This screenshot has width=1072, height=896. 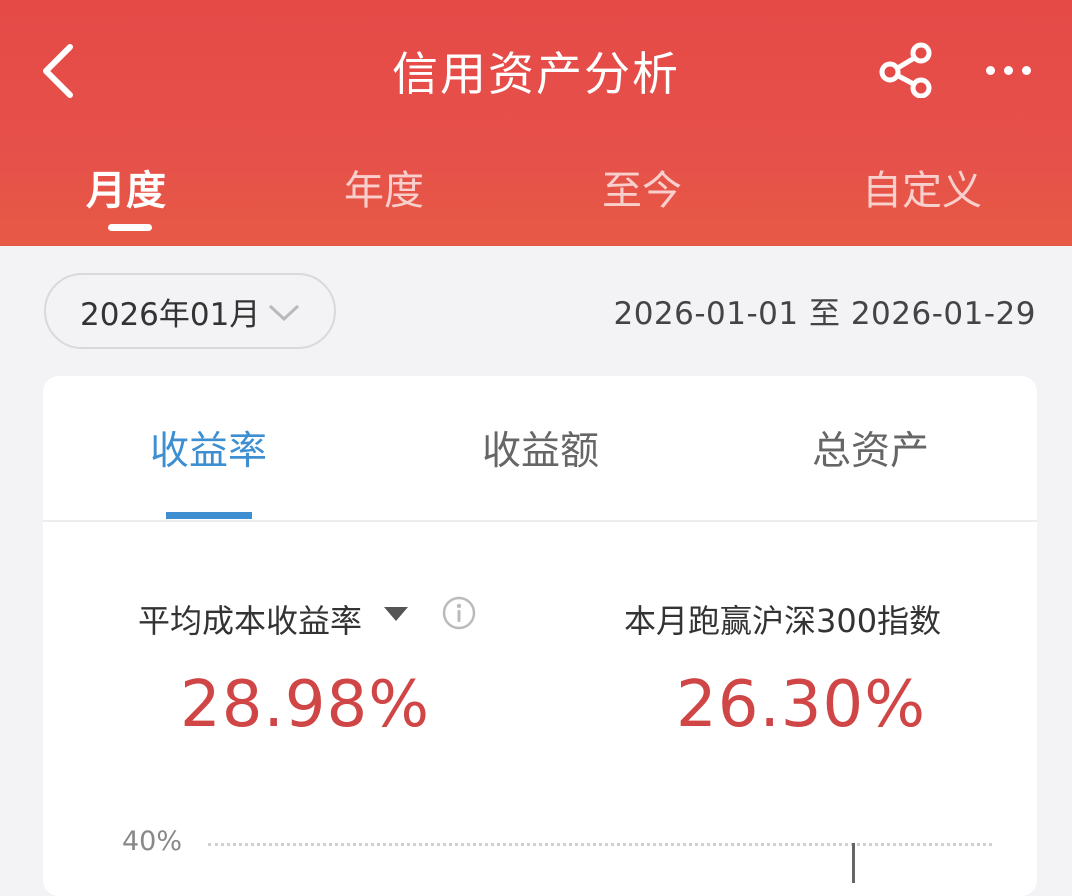 I want to click on return-type-dropdown, so click(x=396, y=616).